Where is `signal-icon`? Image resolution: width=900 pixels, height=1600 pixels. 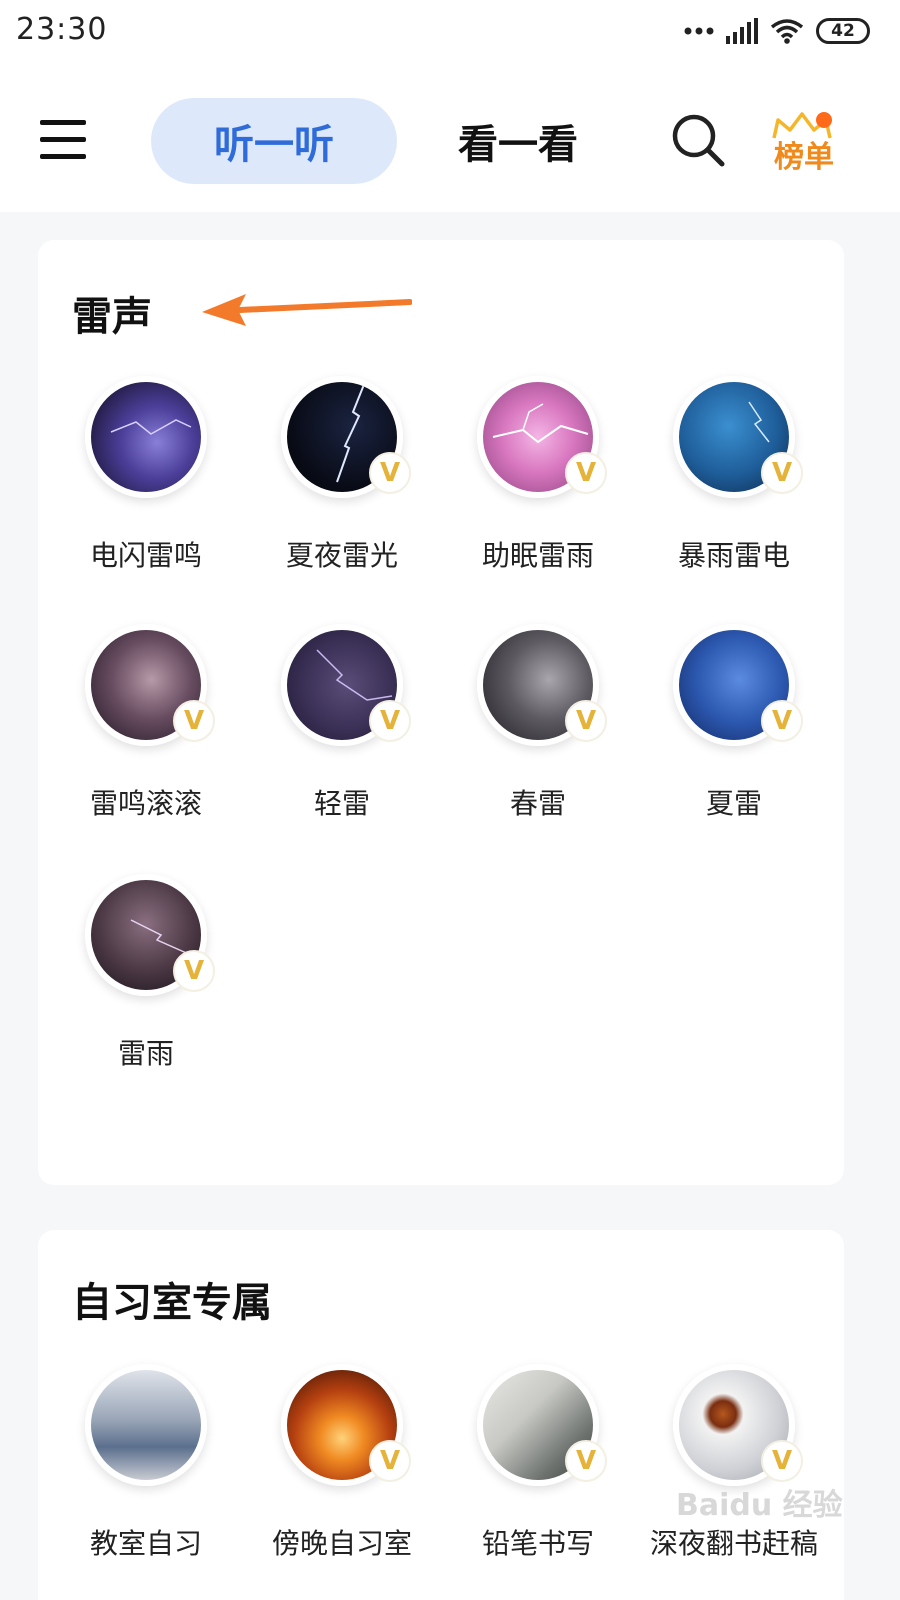 signal-icon is located at coordinates (742, 31).